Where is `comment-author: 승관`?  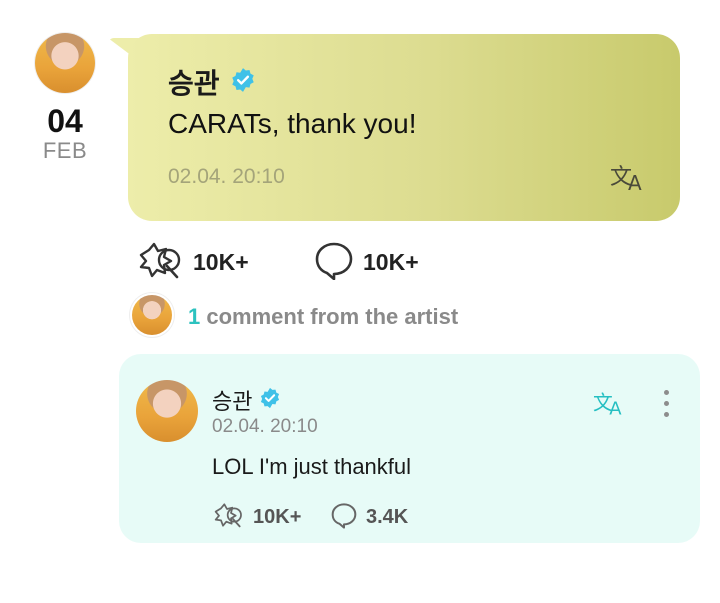 comment-author: 승관 is located at coordinates (232, 400).